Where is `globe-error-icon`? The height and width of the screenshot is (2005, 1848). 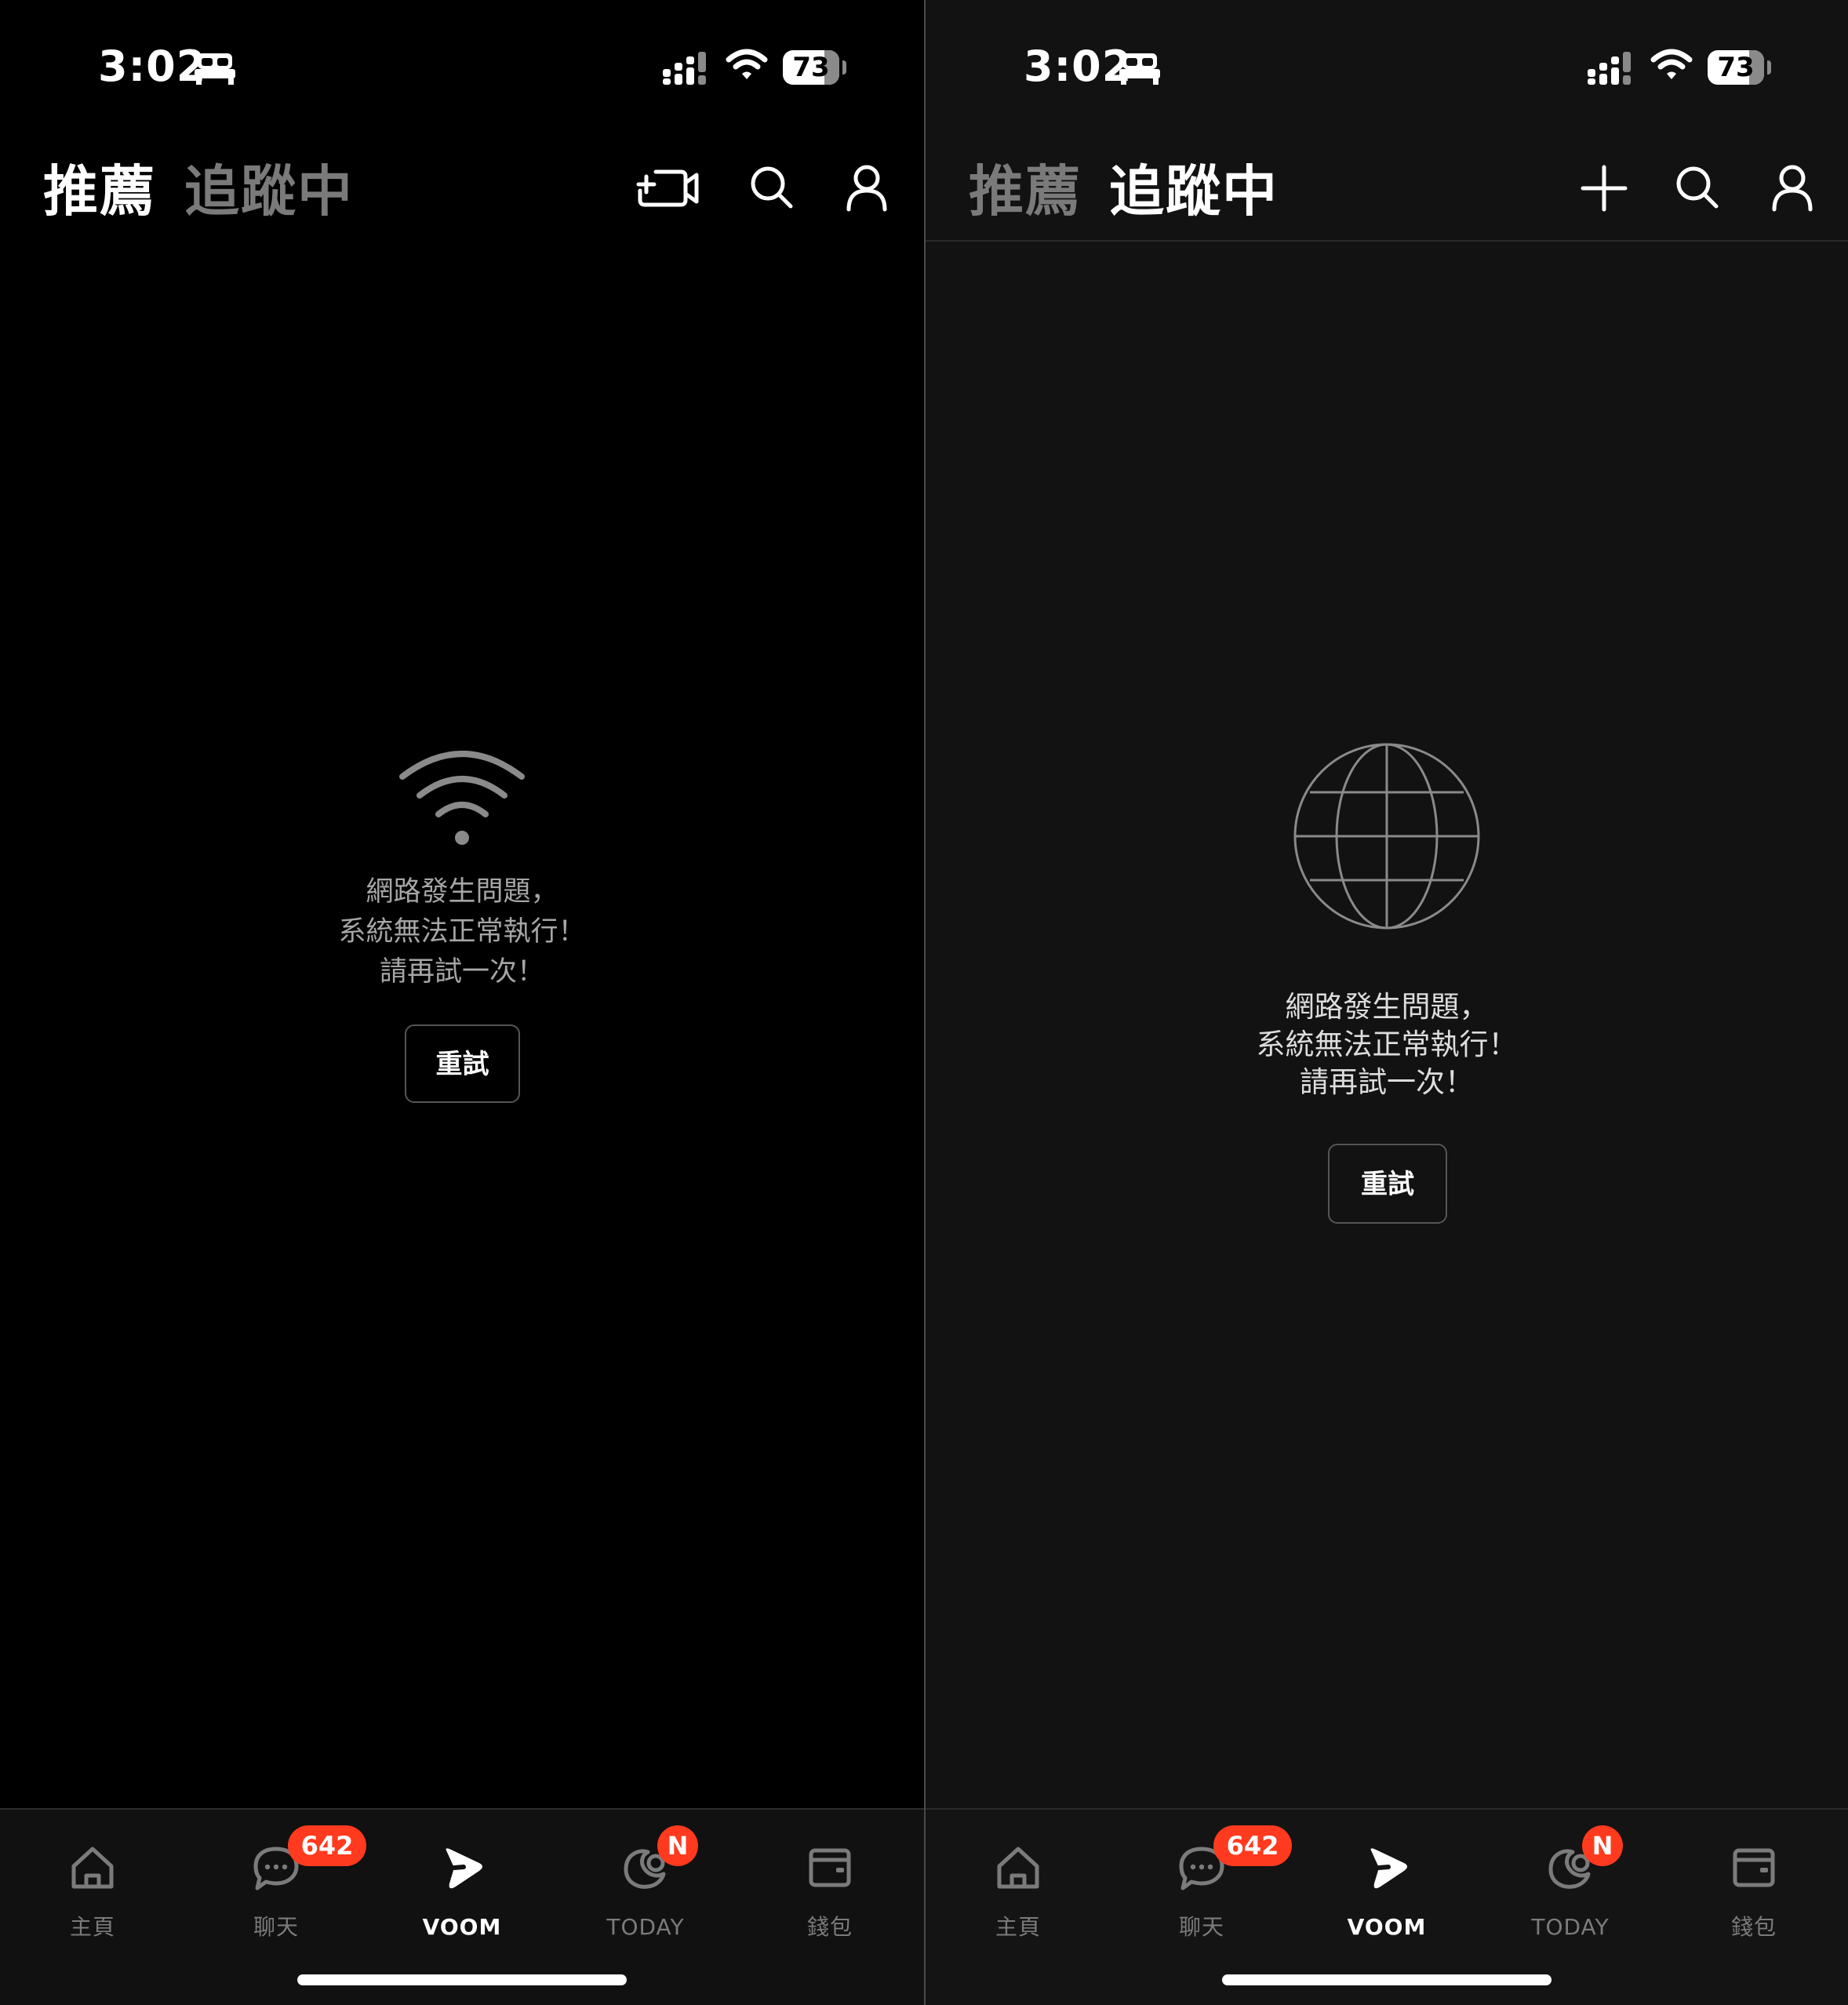
globe-error-icon is located at coordinates (1386, 836).